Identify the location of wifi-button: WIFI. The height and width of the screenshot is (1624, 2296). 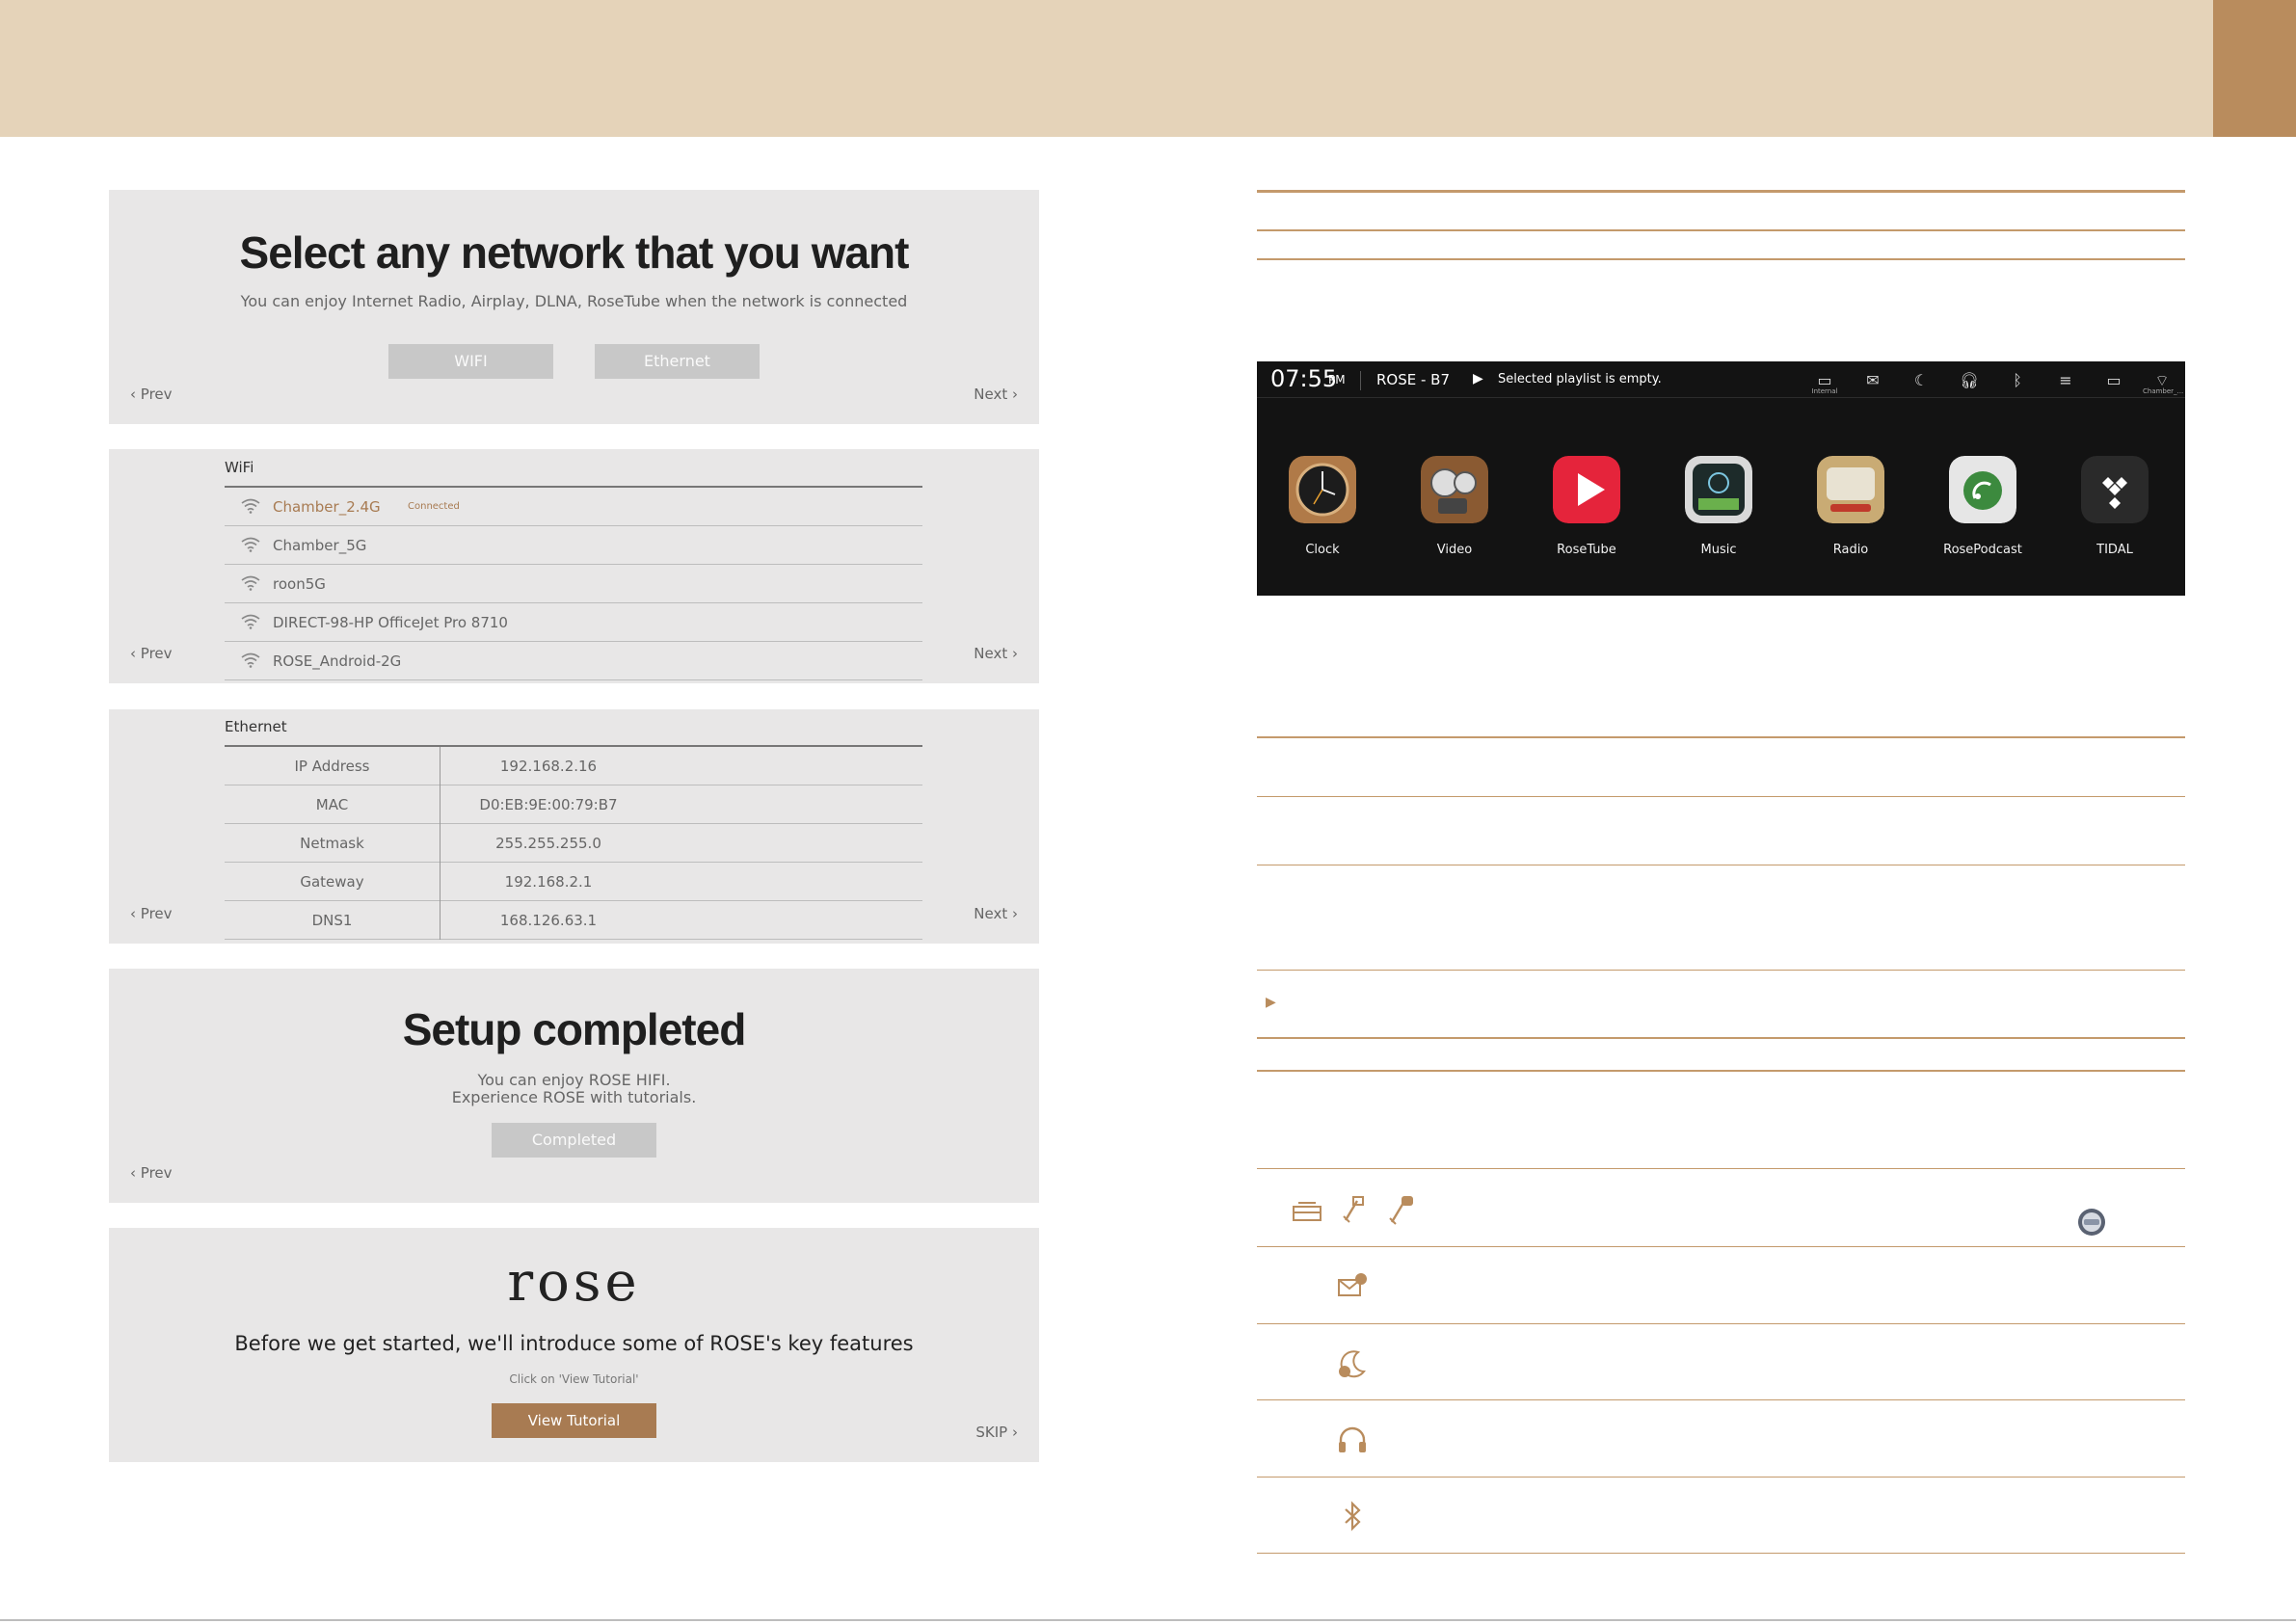
(470, 361).